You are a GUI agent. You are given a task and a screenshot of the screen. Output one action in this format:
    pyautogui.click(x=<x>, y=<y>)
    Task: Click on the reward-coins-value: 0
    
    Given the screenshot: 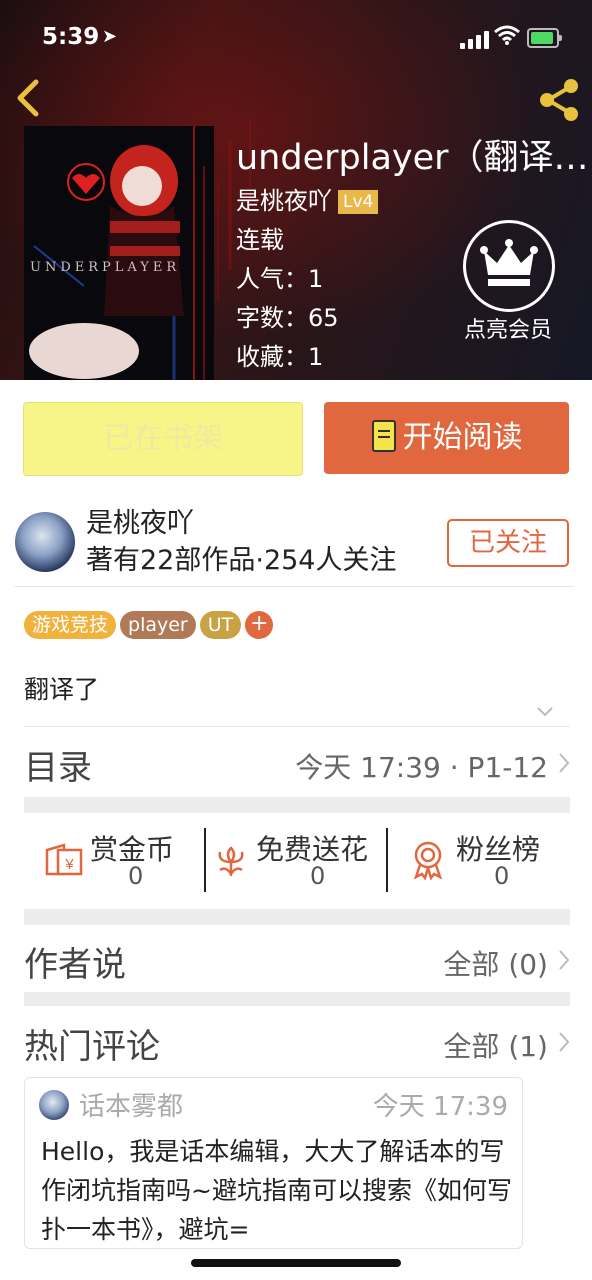 What is the action you would take?
    pyautogui.click(x=136, y=876)
    